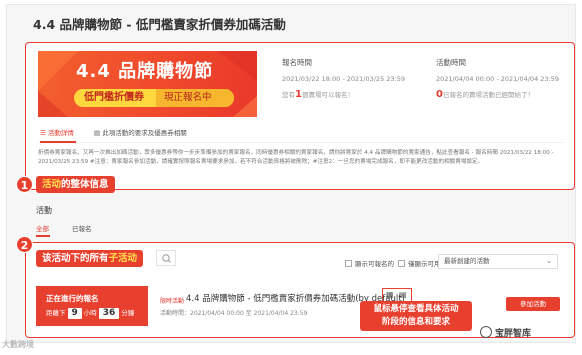  What do you see at coordinates (44, 210) in the screenshot?
I see `activities-title: 活動` at bounding box center [44, 210].